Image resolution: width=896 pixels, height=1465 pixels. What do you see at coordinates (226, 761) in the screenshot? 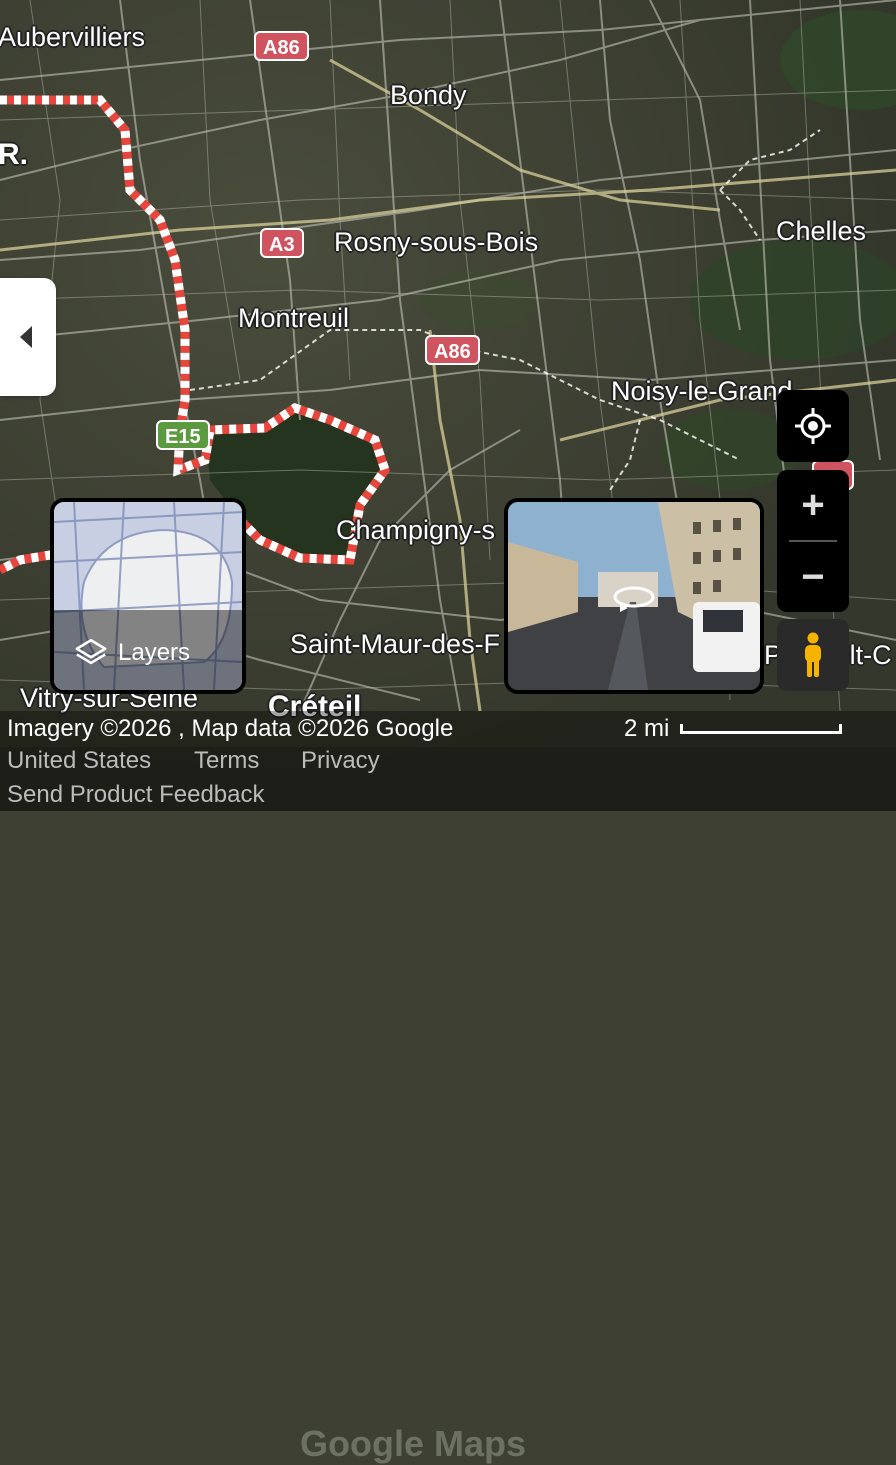
I see `terms-link: Terms` at bounding box center [226, 761].